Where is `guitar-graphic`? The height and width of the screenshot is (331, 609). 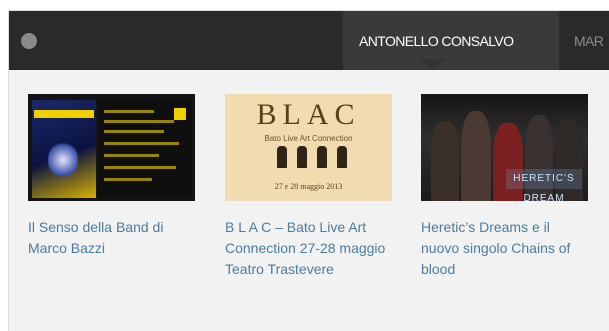 guitar-graphic is located at coordinates (63, 160).